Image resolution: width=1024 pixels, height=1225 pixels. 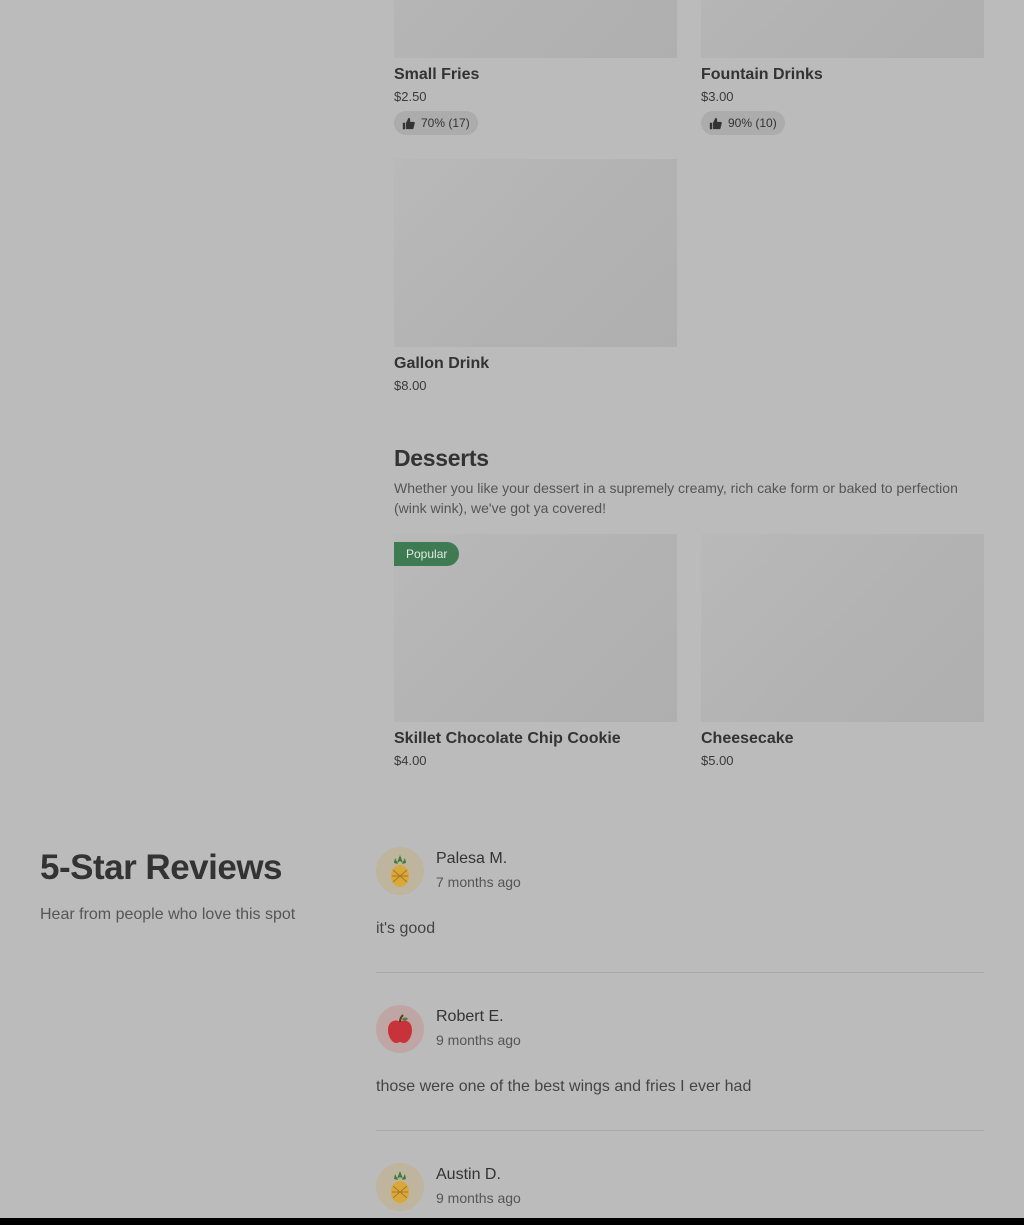 I want to click on reviewer: Robert E. 9 months ago, so click(x=680, y=1029).